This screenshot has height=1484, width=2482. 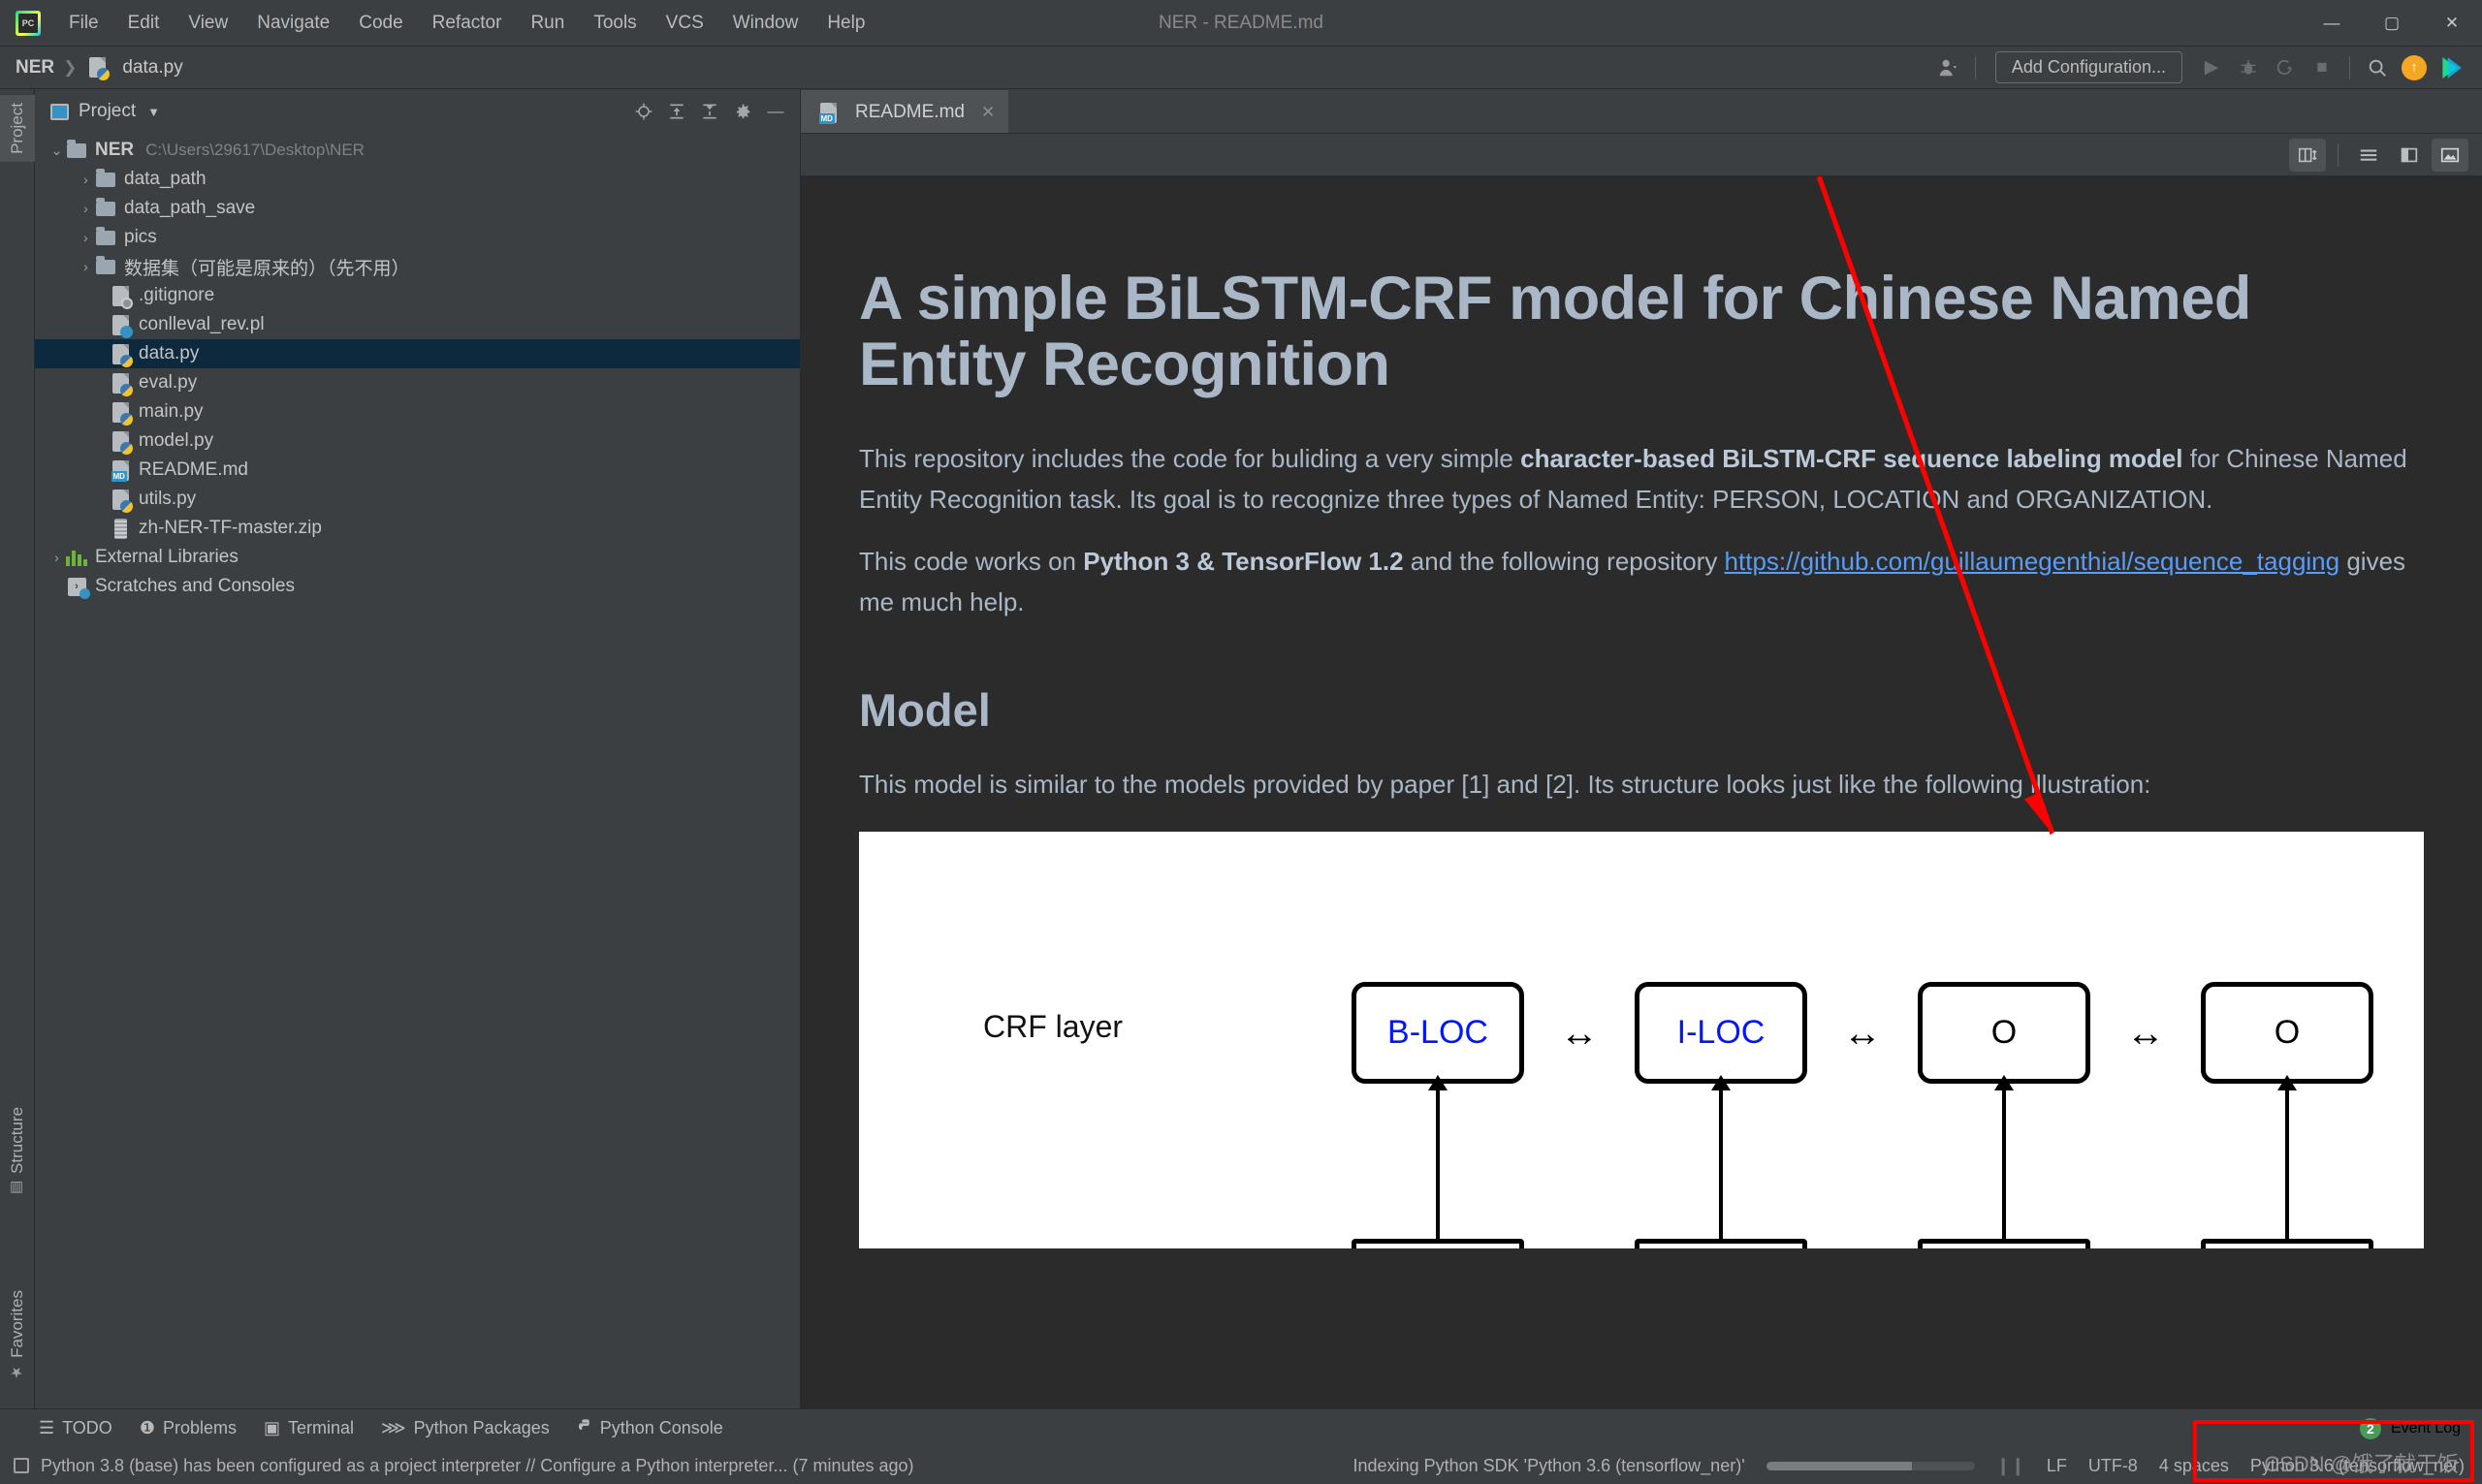 I want to click on maximize-button: ▢, so click(x=2392, y=24).